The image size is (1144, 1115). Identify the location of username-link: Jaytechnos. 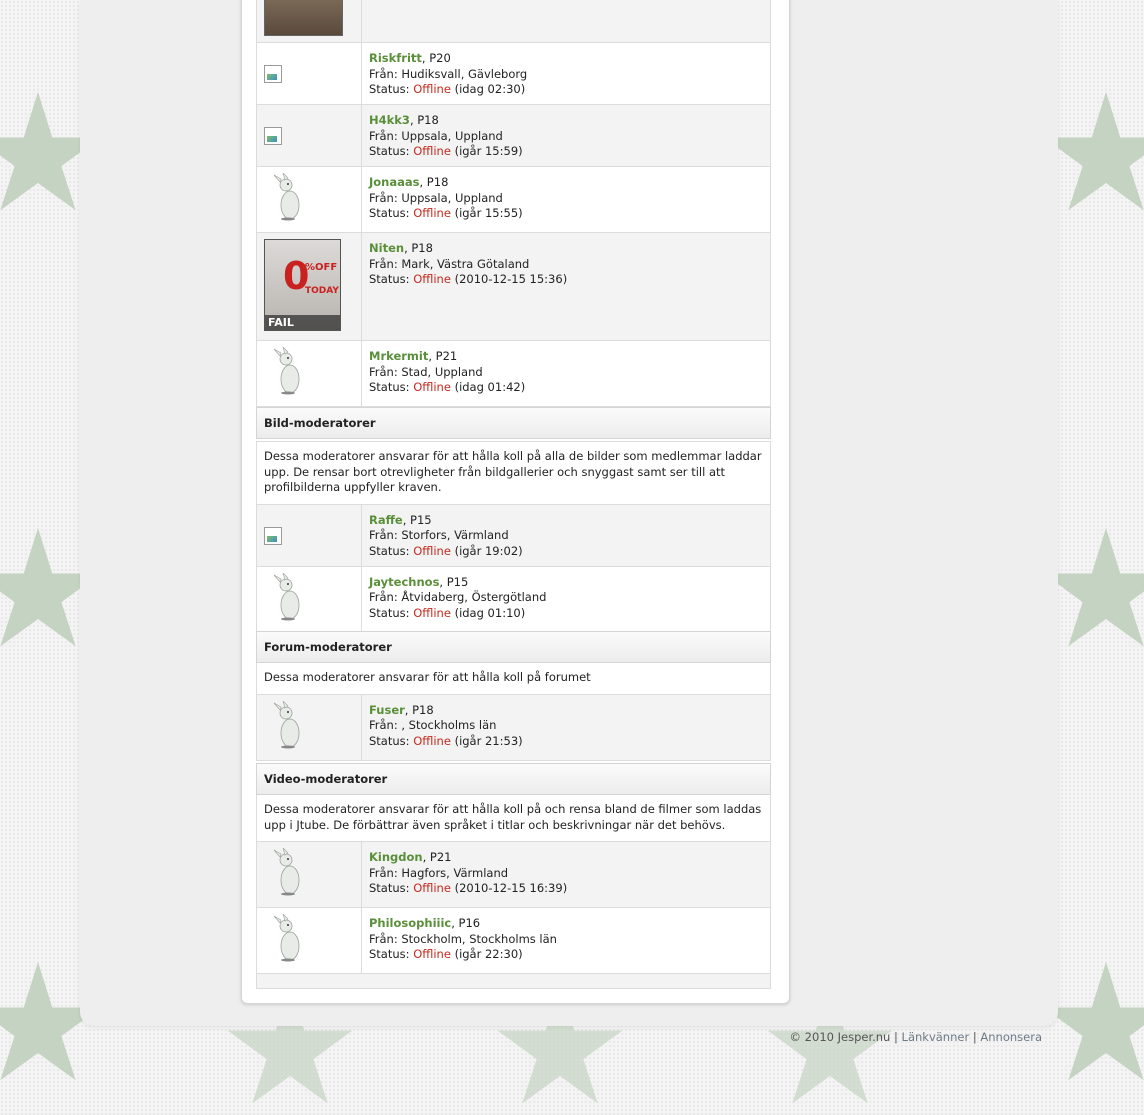
(404, 582).